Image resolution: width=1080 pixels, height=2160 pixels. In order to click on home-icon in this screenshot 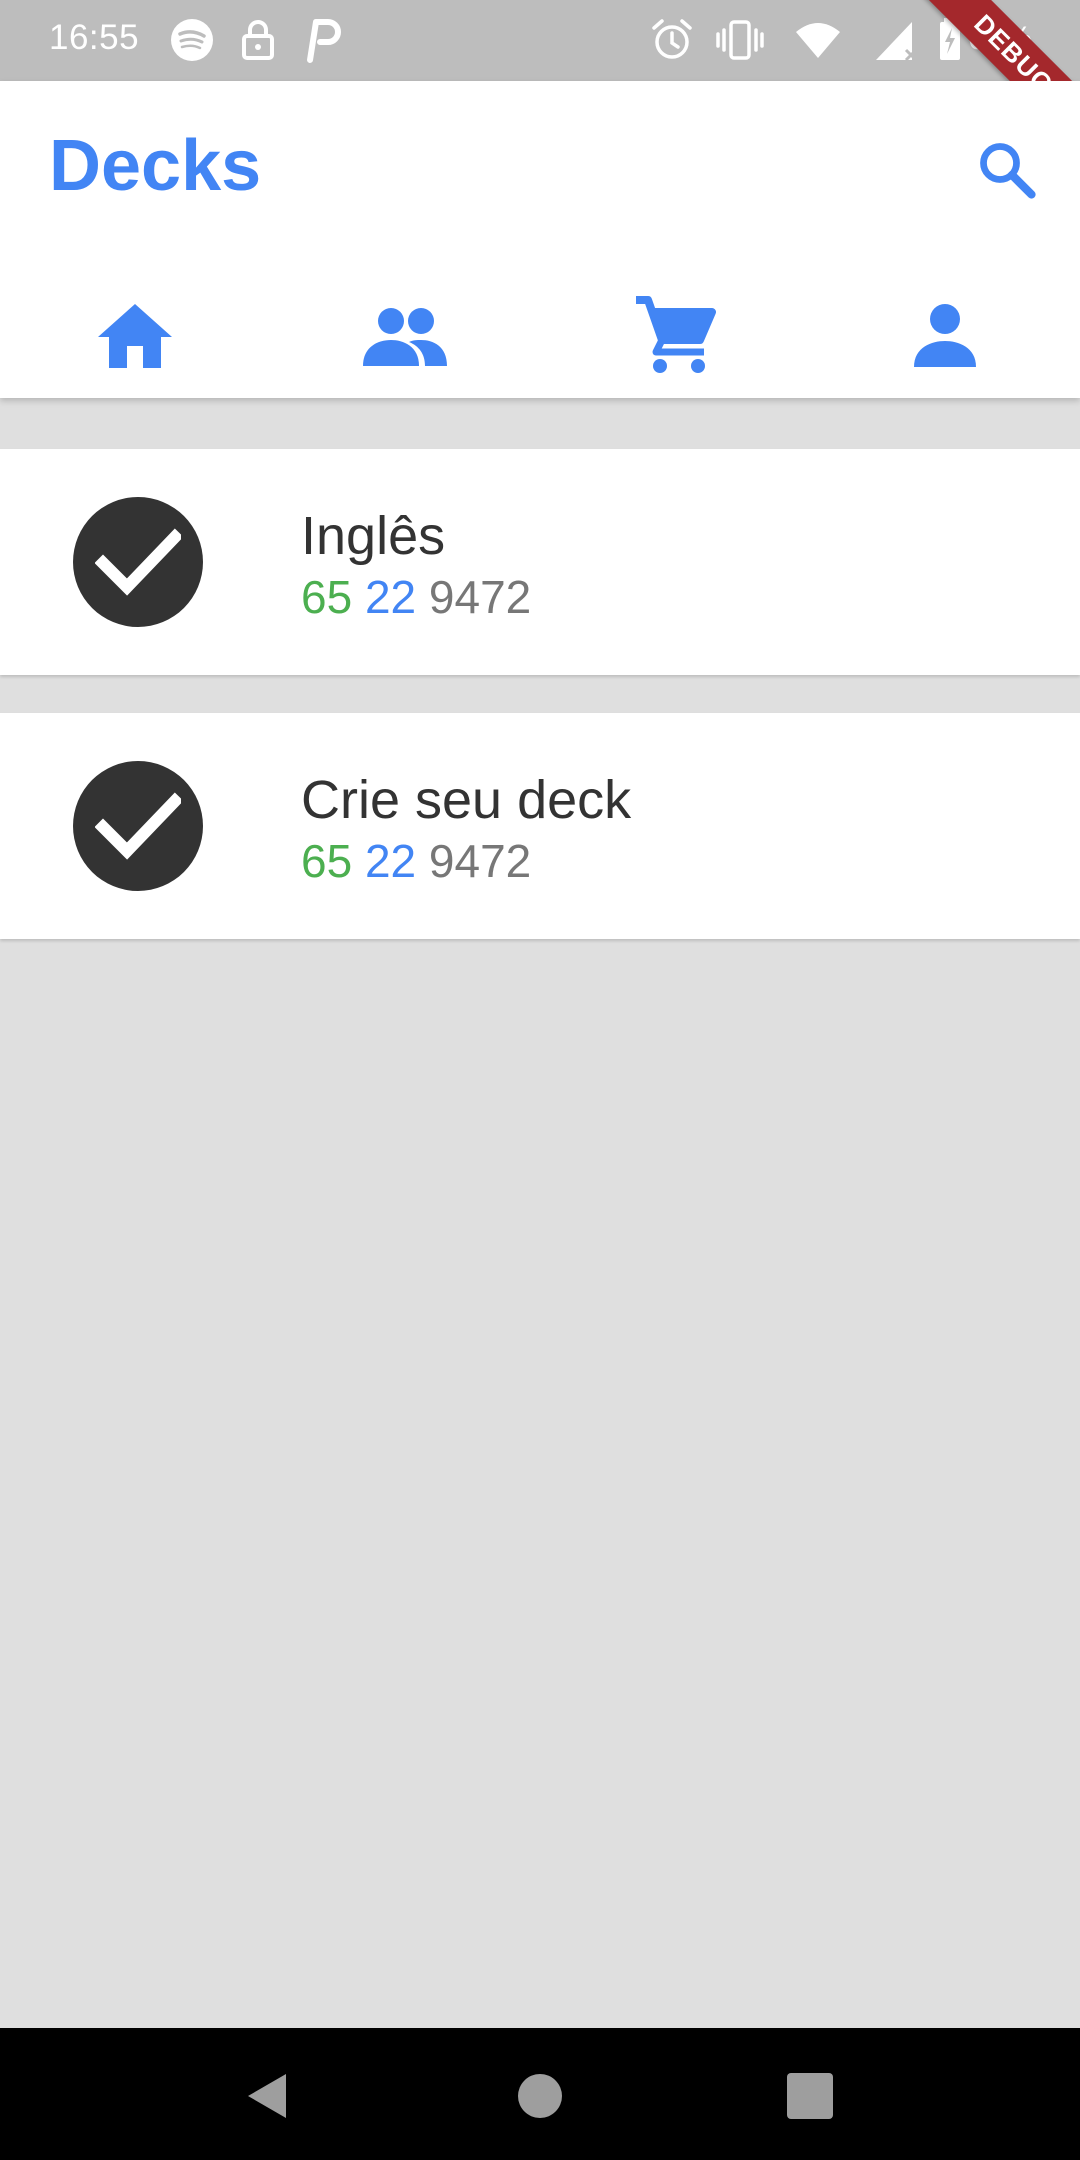, I will do `click(135, 335)`.